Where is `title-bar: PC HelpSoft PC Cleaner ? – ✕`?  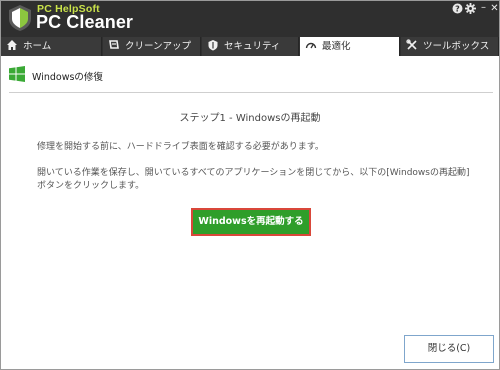
title-bar: PC HelpSoft PC Cleaner ? – ✕ is located at coordinates (250, 18).